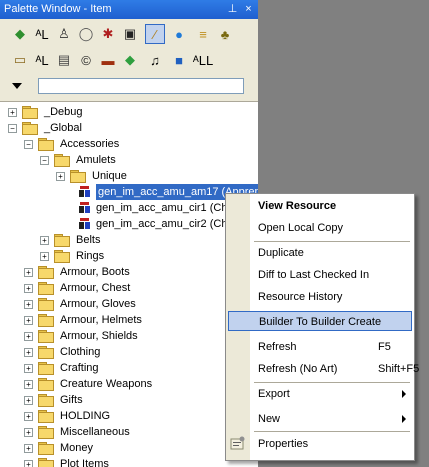 This screenshot has height=467, width=429. What do you see at coordinates (141, 86) in the screenshot?
I see `search-input` at bounding box center [141, 86].